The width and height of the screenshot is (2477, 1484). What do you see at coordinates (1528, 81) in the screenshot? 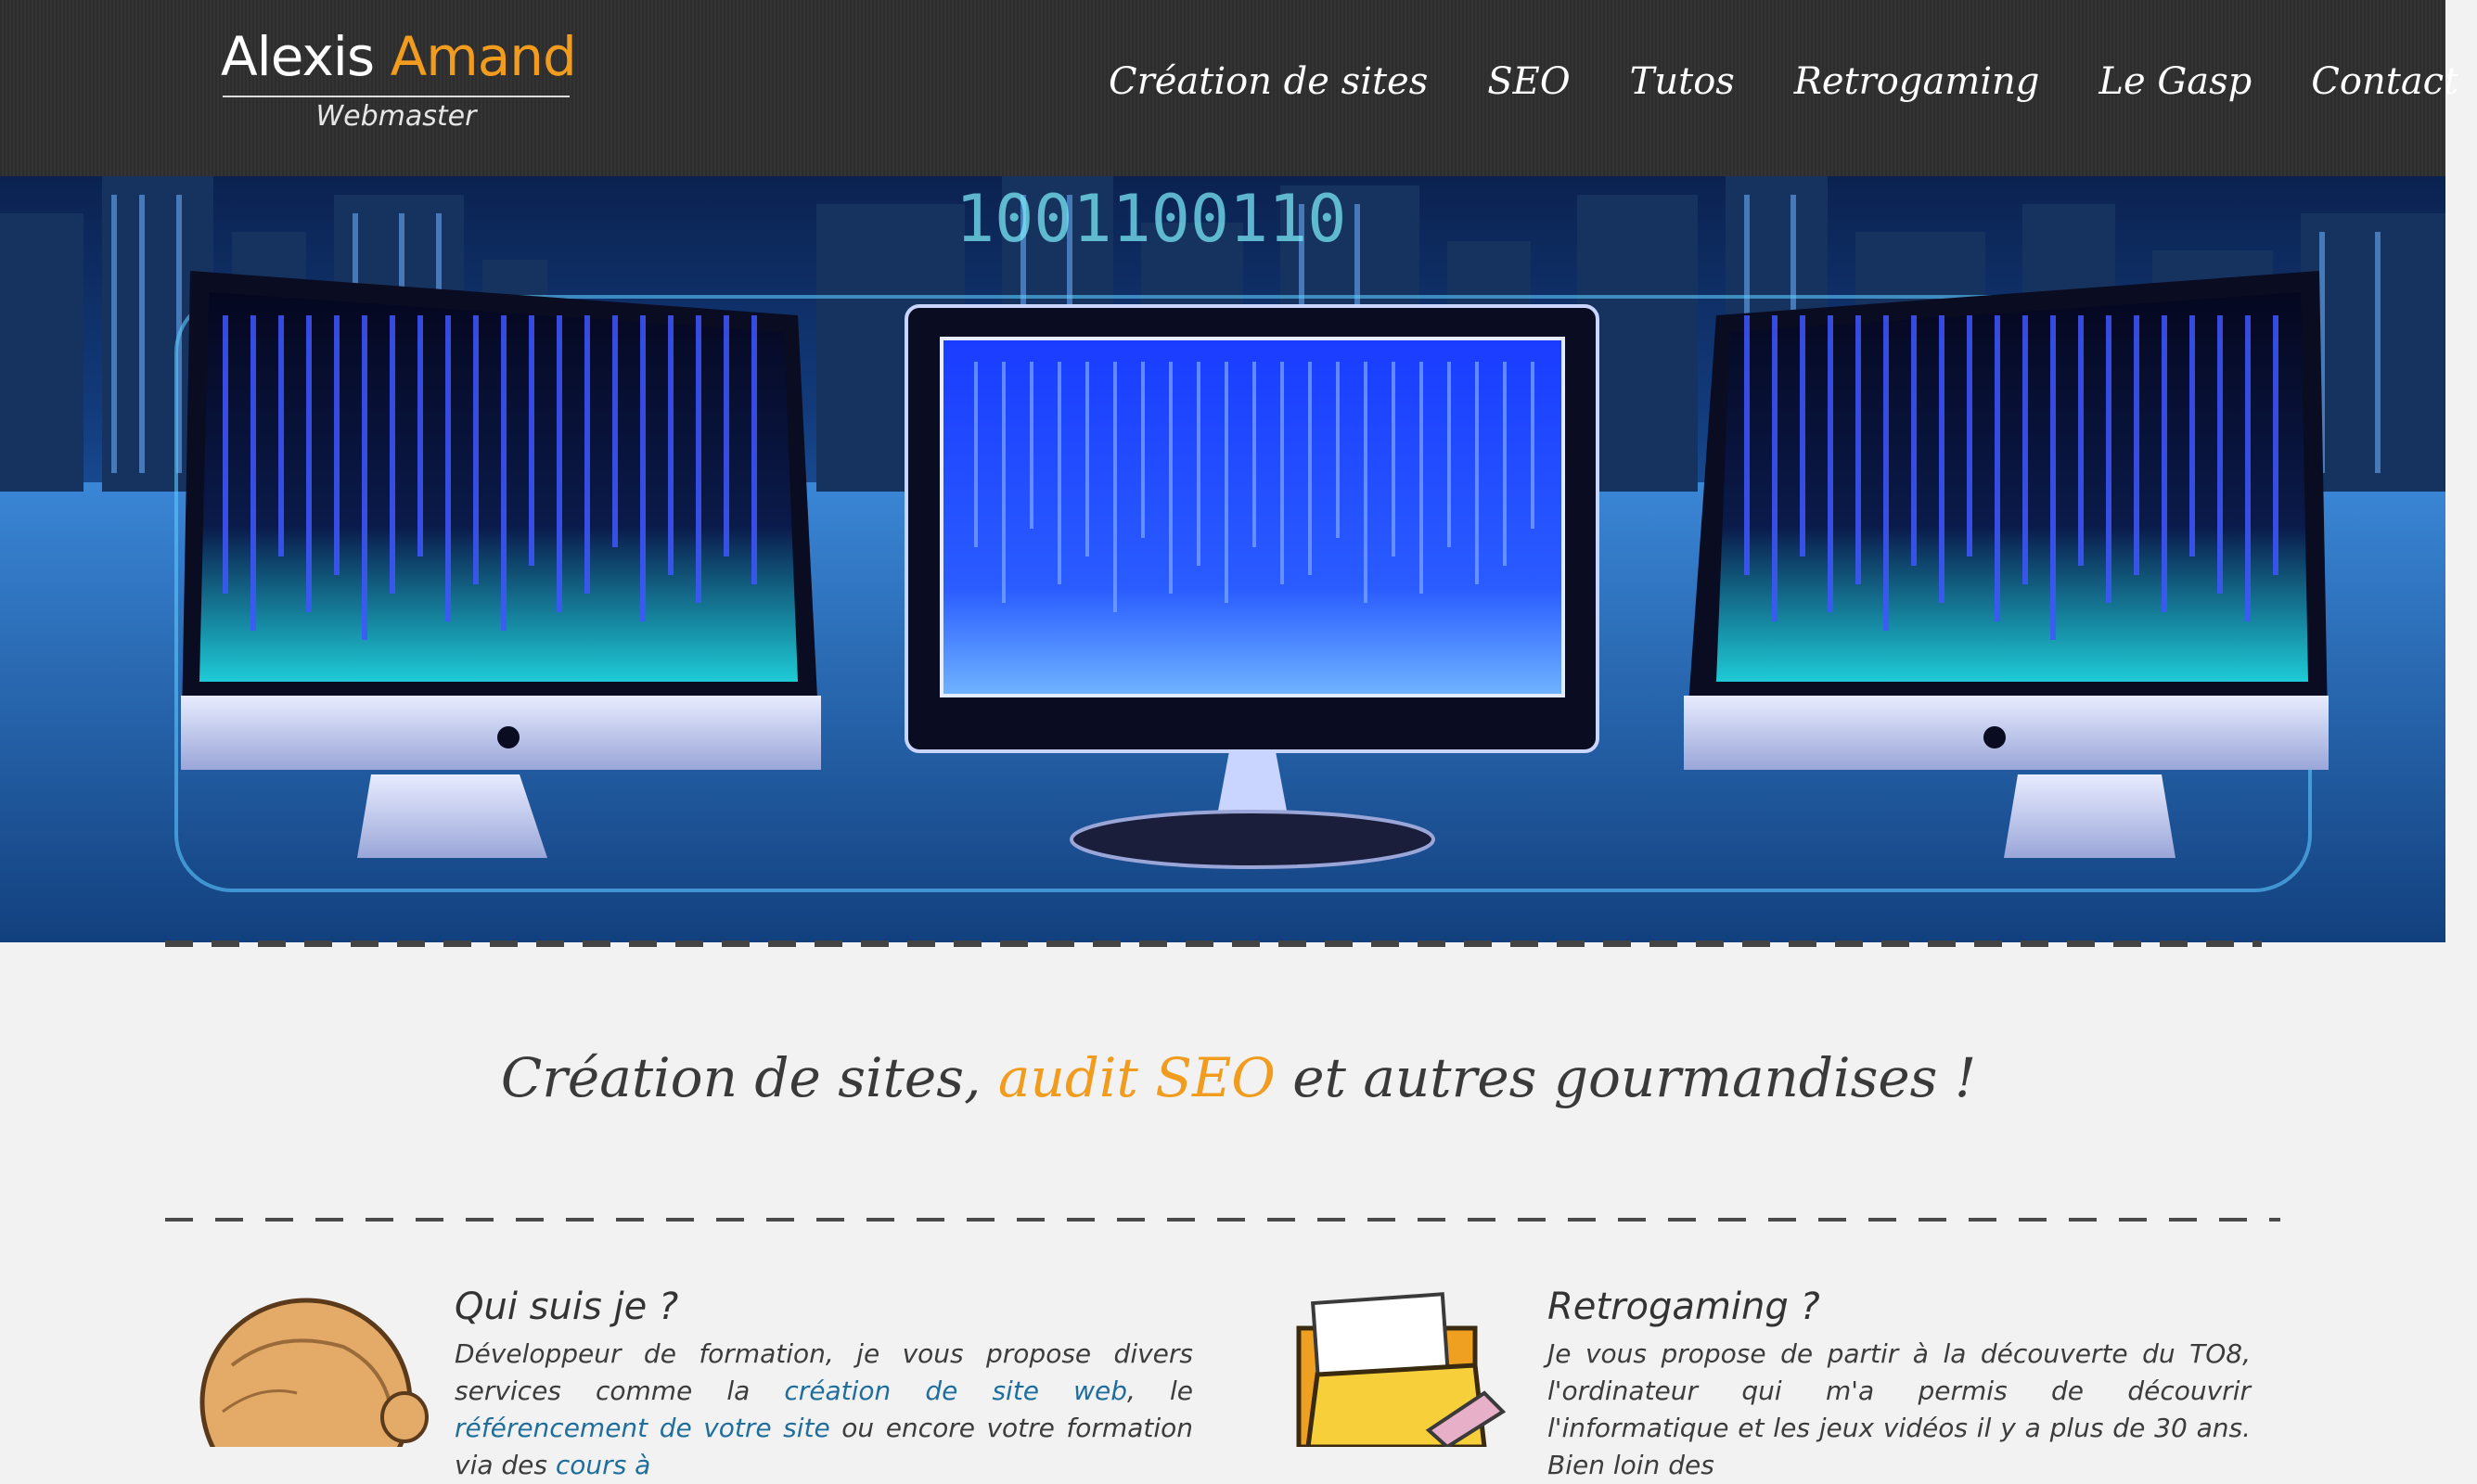
I see `nav-item-seo: SEO` at bounding box center [1528, 81].